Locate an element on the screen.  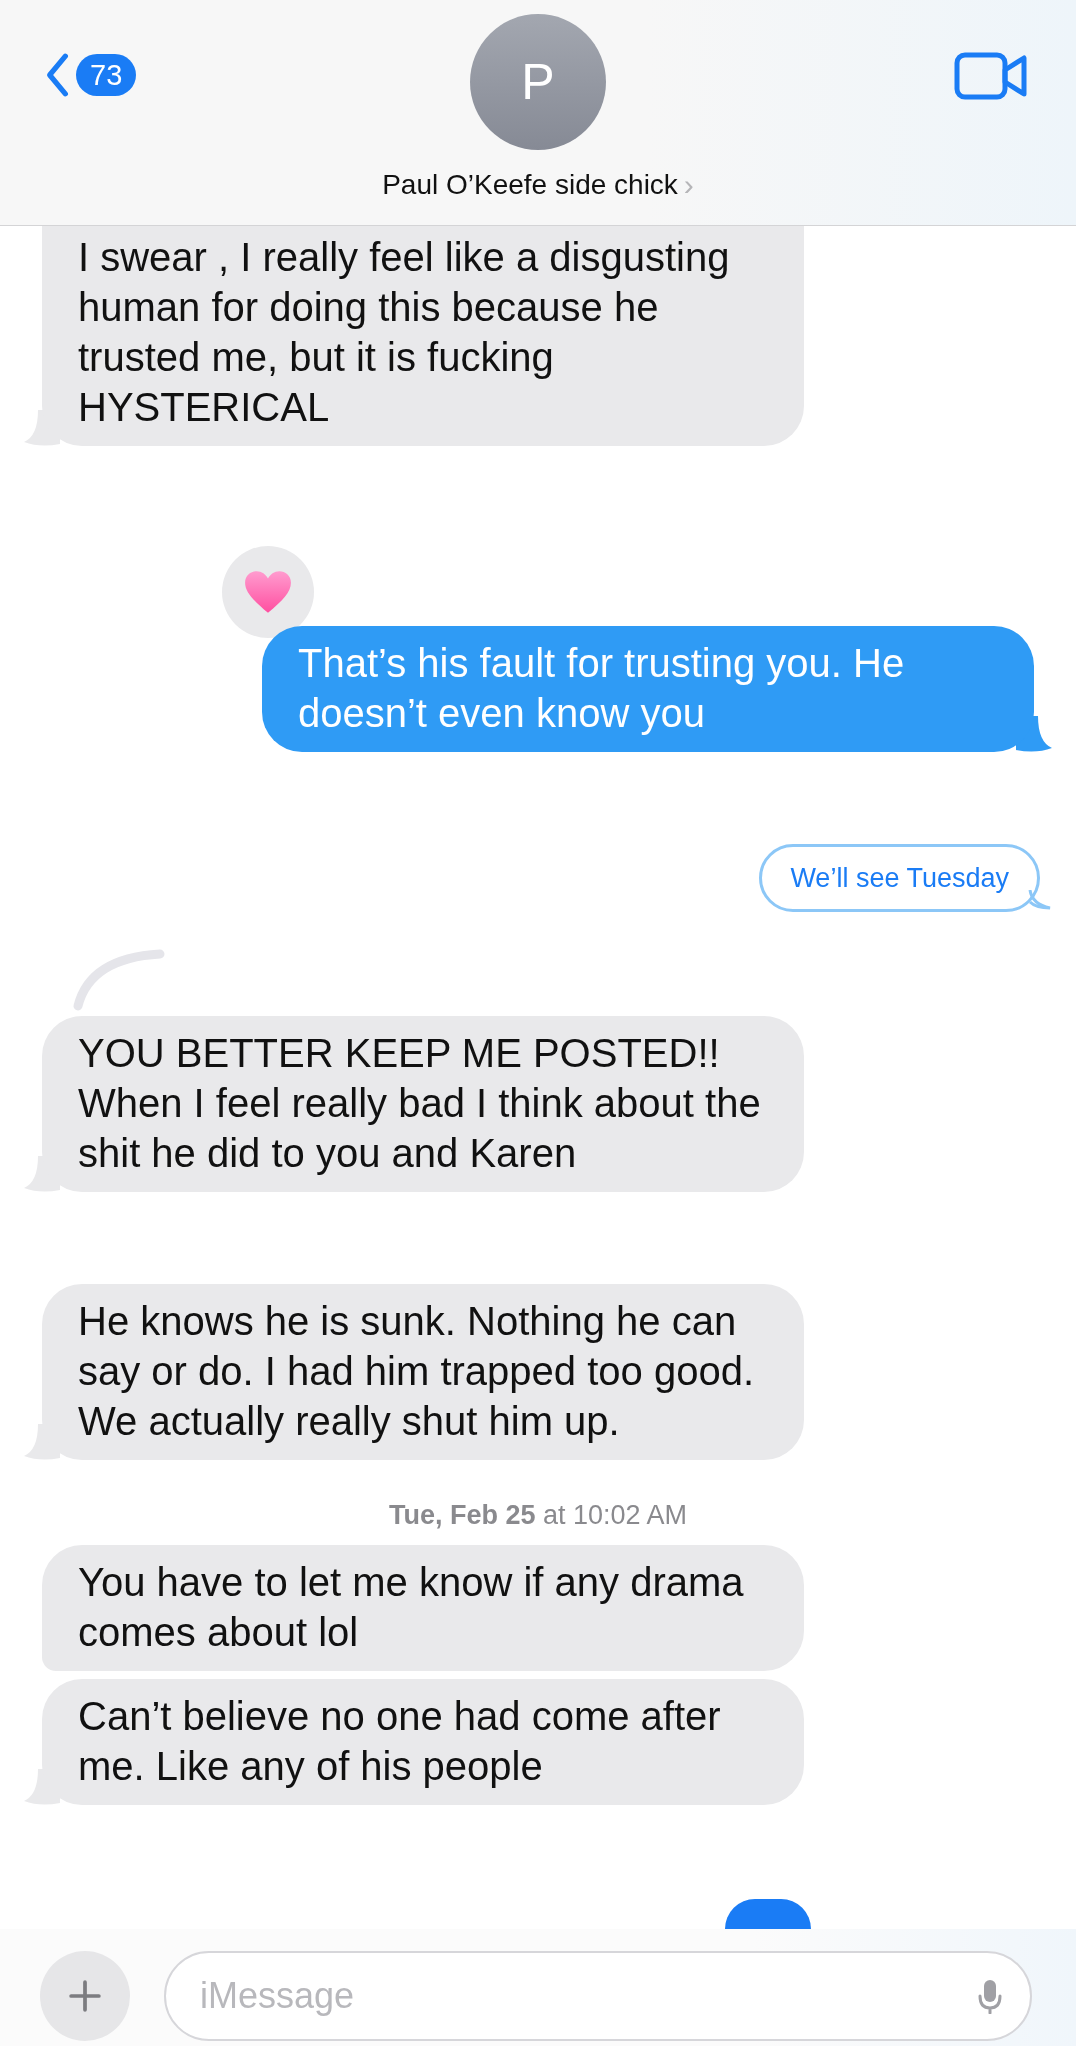
sent-message: That’s his fault for trusting you. He doesn’t even know you is located at coordinates (648, 689).